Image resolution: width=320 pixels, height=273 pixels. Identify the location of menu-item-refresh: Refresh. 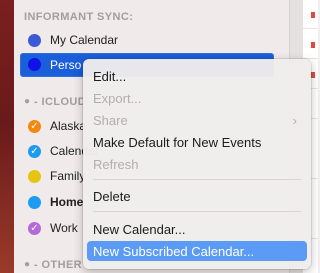
(197, 164).